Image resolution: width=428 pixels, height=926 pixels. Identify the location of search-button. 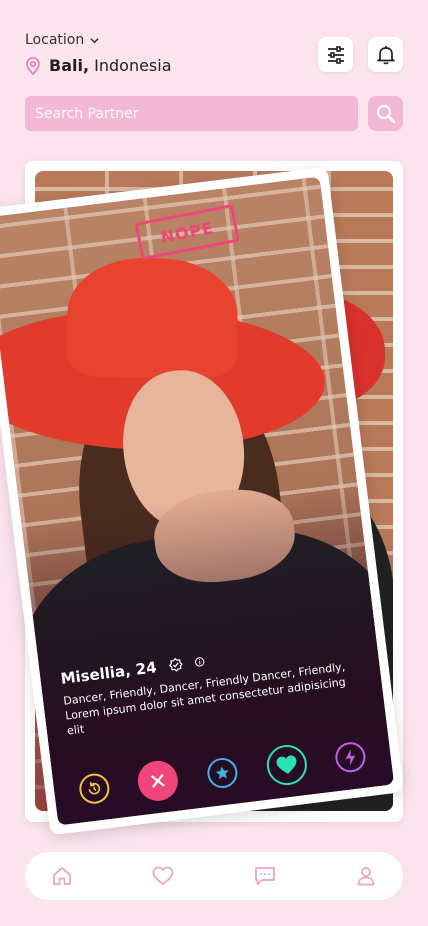
(385, 113).